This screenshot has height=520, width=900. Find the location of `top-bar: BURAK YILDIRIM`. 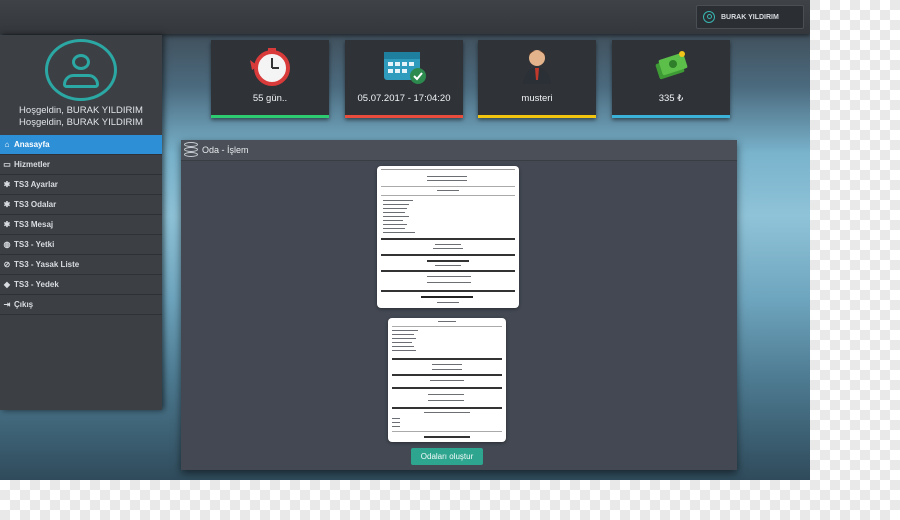

top-bar: BURAK YILDIRIM is located at coordinates (405, 17).